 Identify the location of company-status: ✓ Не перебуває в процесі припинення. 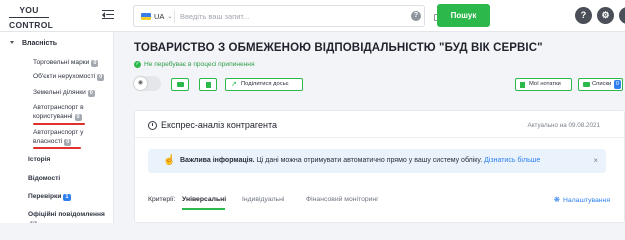
(194, 64).